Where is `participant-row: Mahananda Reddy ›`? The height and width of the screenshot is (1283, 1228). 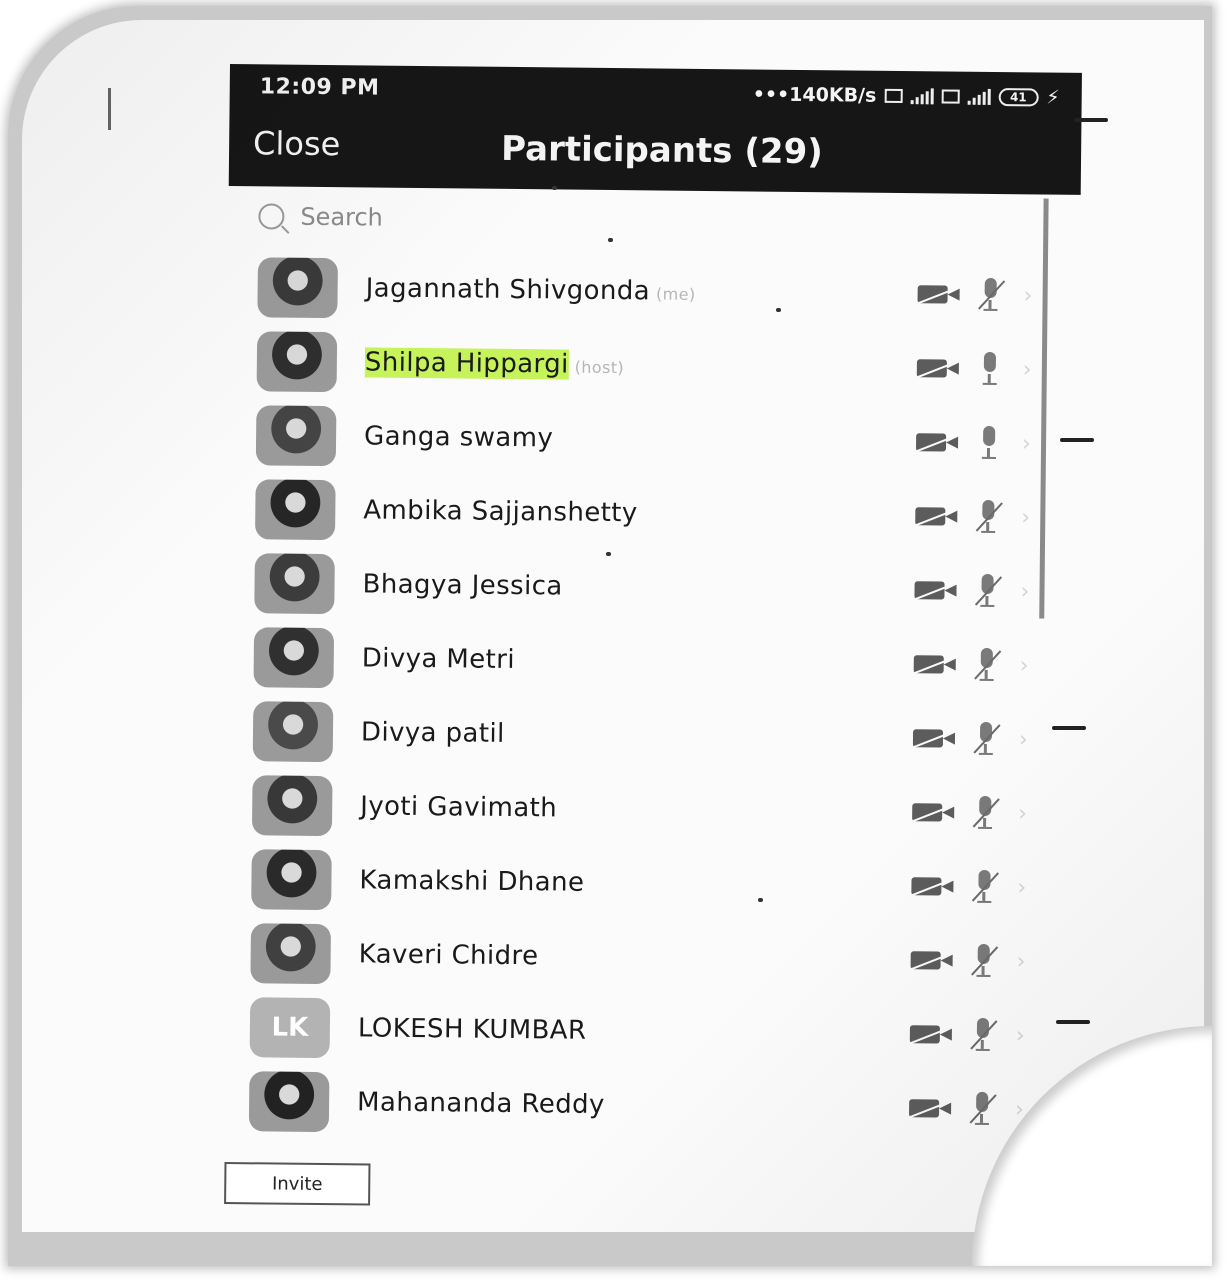
participant-row: Mahananda Reddy › is located at coordinates (645, 1105).